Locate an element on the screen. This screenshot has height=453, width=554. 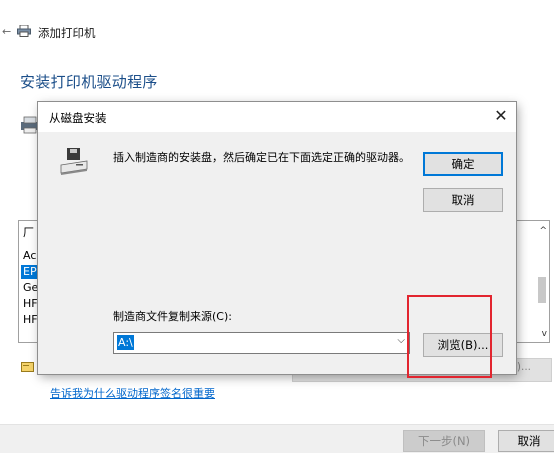
disk-drive-icon is located at coordinates (74, 161).